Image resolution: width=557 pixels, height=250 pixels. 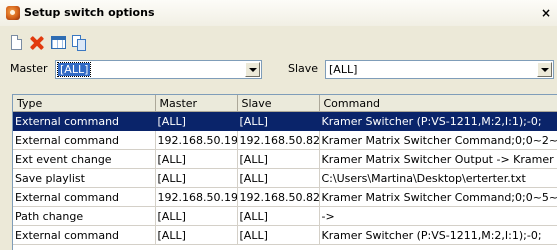 What do you see at coordinates (17, 43) in the screenshot?
I see `new-icon` at bounding box center [17, 43].